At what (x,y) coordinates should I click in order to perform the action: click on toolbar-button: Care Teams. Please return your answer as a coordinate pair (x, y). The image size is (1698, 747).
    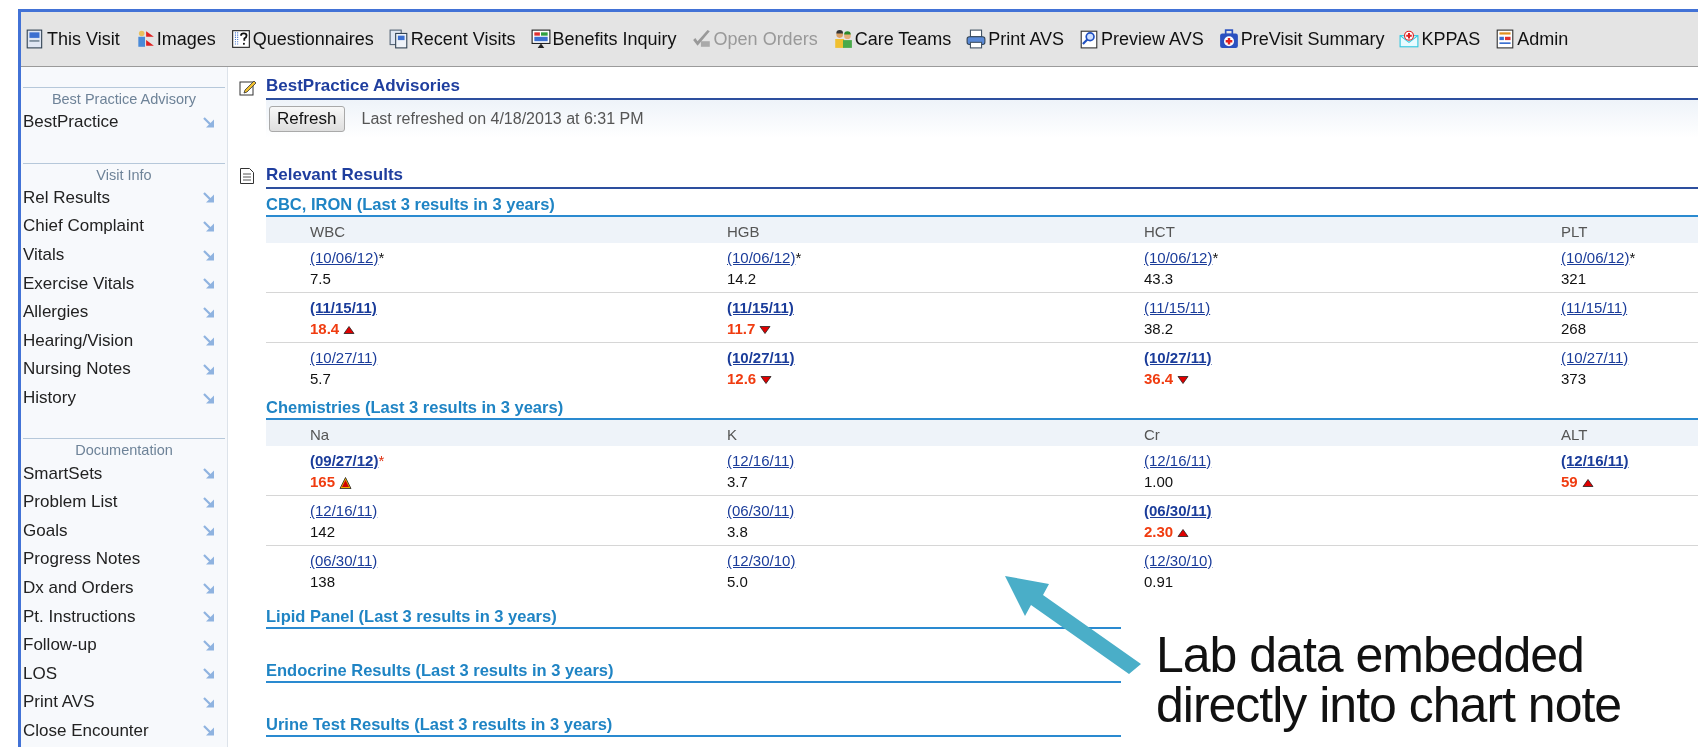
    Looking at the image, I should click on (892, 39).